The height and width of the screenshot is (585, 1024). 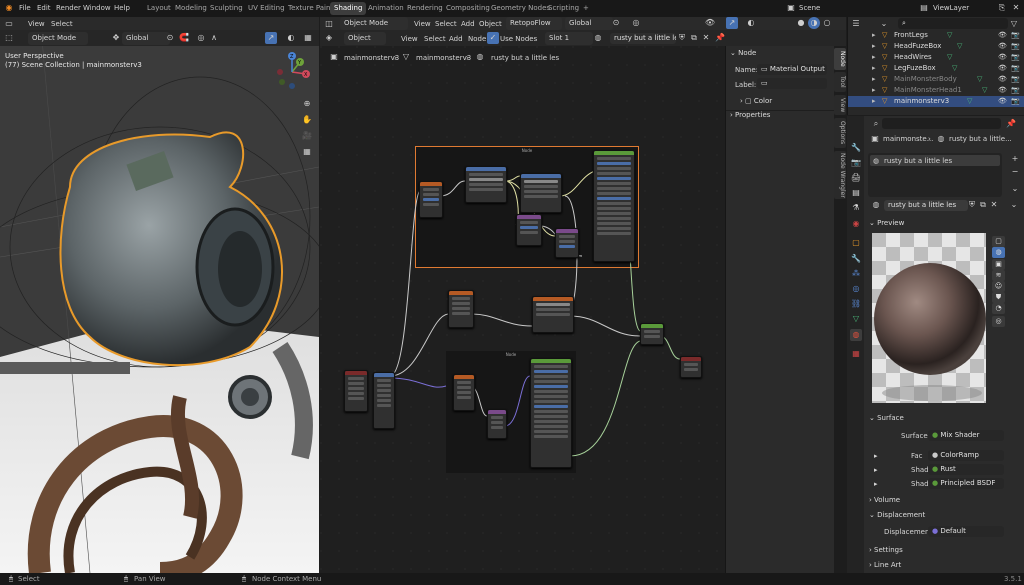 What do you see at coordinates (840, 105) in the screenshot?
I see `sidebar-tab-view: View` at bounding box center [840, 105].